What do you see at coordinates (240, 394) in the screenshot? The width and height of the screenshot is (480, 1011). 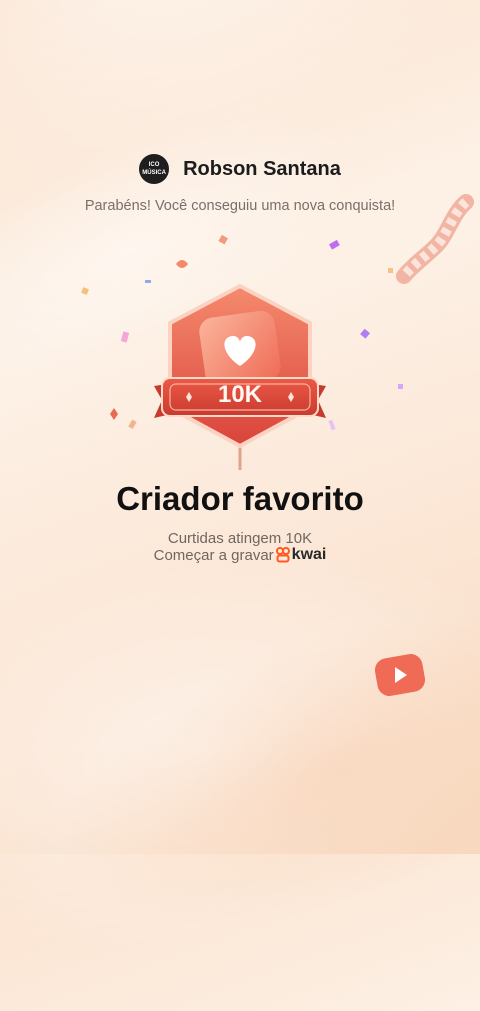 I see `badge-value: 10K` at bounding box center [240, 394].